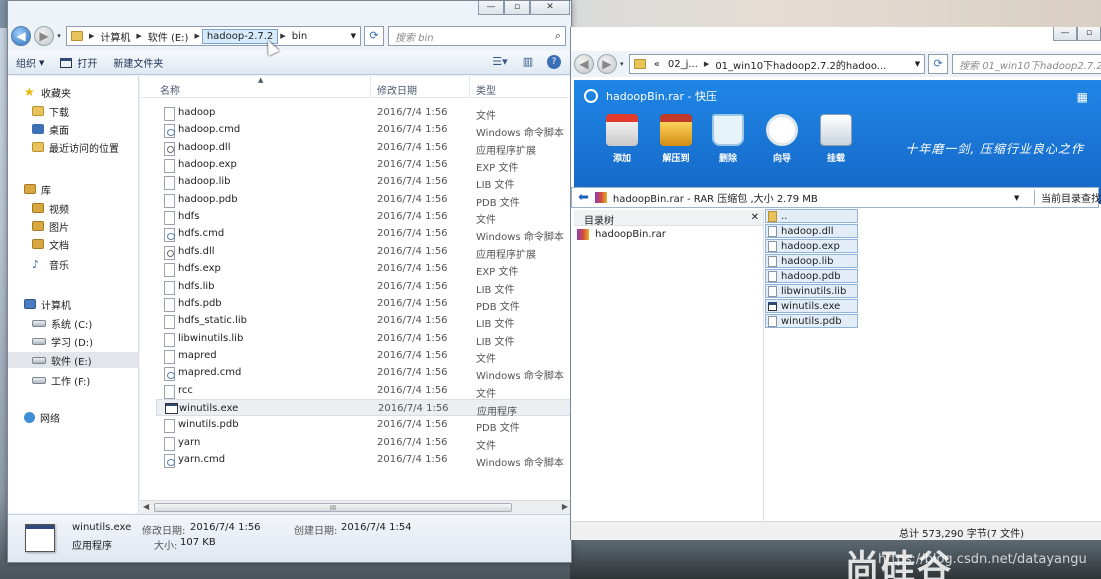  Describe the element at coordinates (363, 304) in the screenshot. I see `file-row: hdfs.pdb 2016/7/4 1:56 PDB 文件` at that location.